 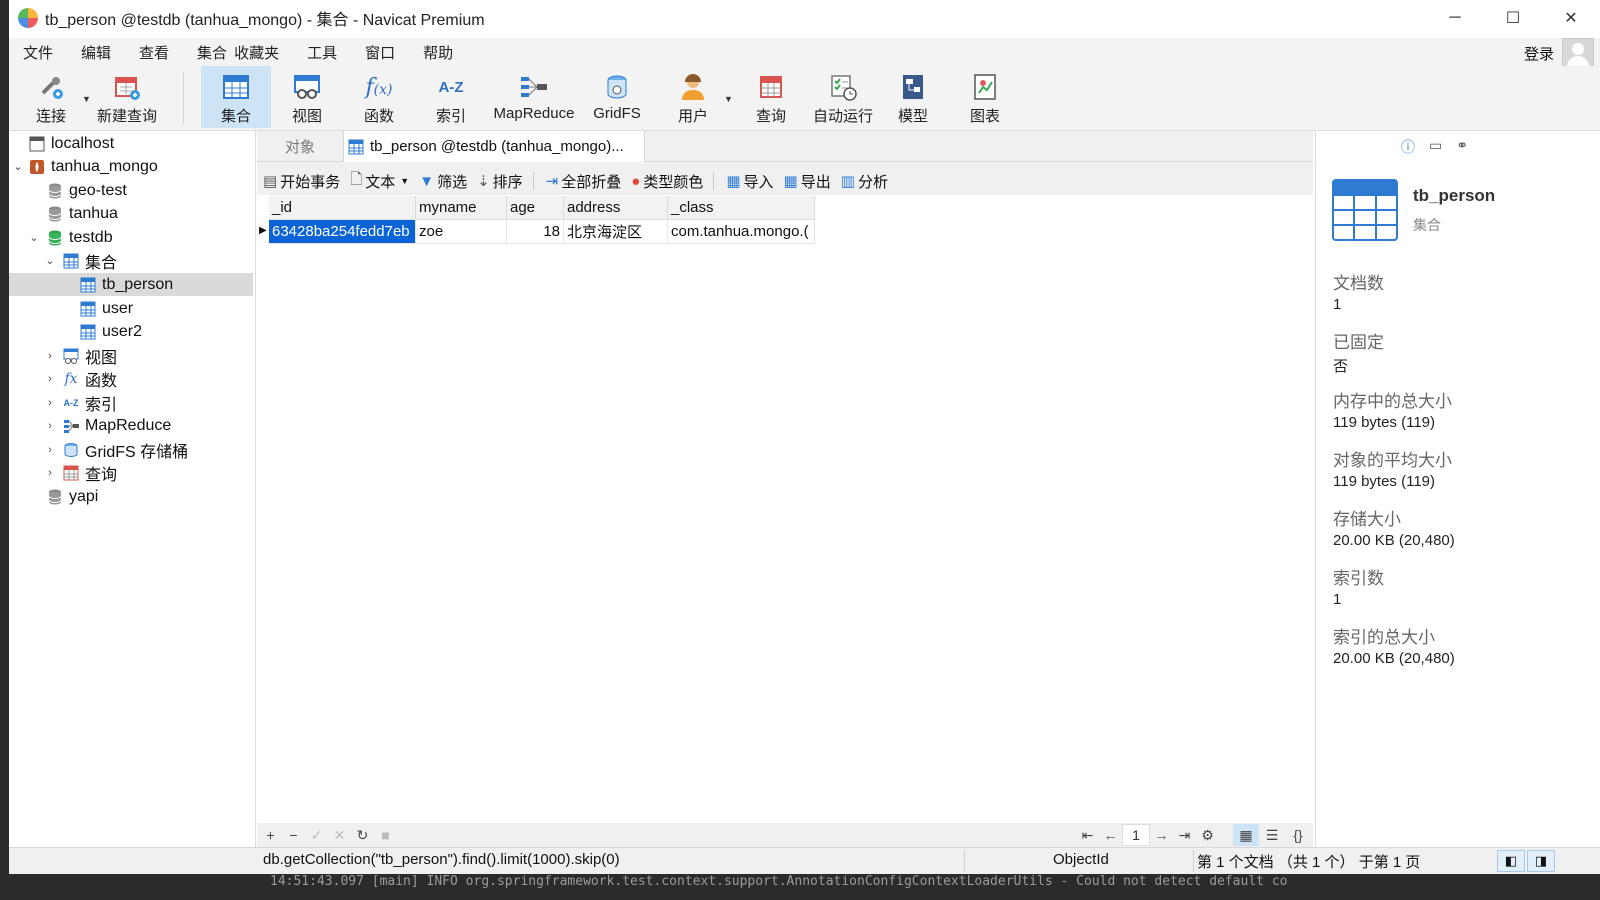 I want to click on toolbar-model-button: 模型, so click(x=913, y=97).